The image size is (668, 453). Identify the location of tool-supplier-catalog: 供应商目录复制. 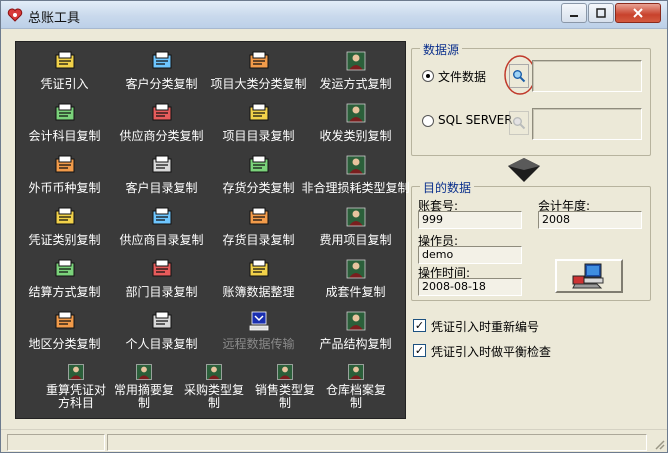
(161, 228).